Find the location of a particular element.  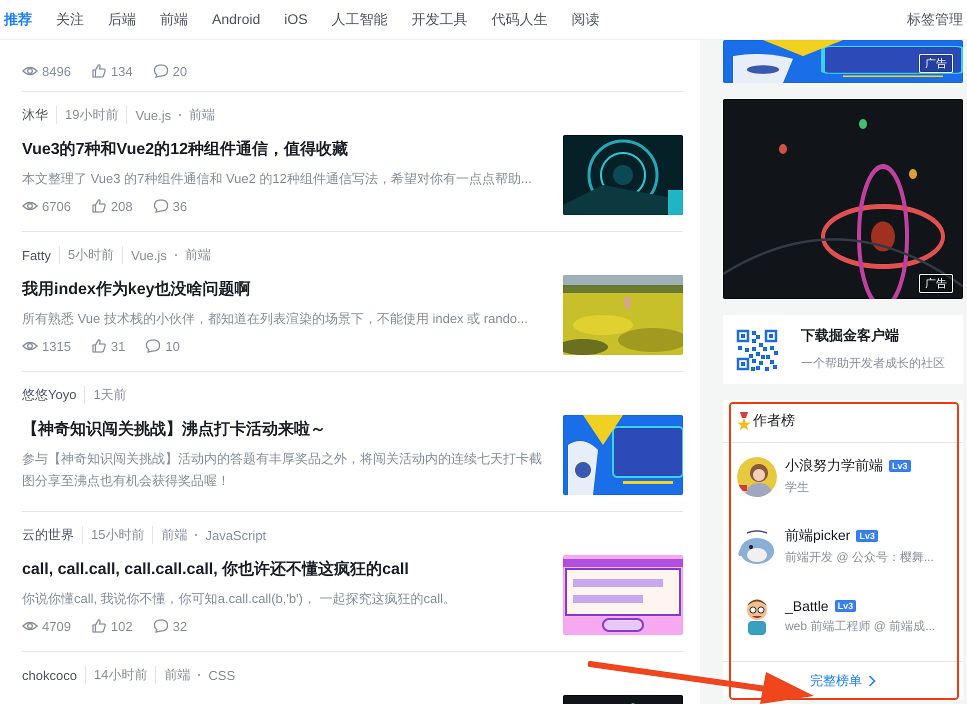

medal-icon is located at coordinates (744, 421).